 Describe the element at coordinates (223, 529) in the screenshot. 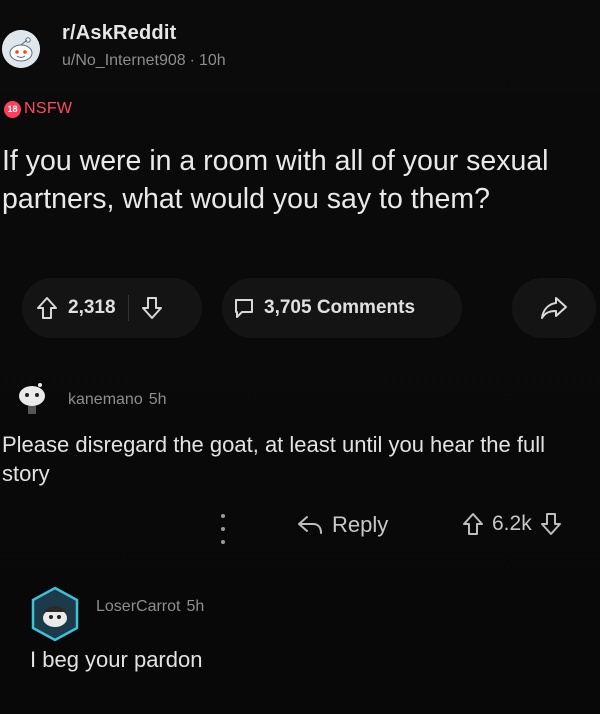

I see `more-vertical-icon` at that location.